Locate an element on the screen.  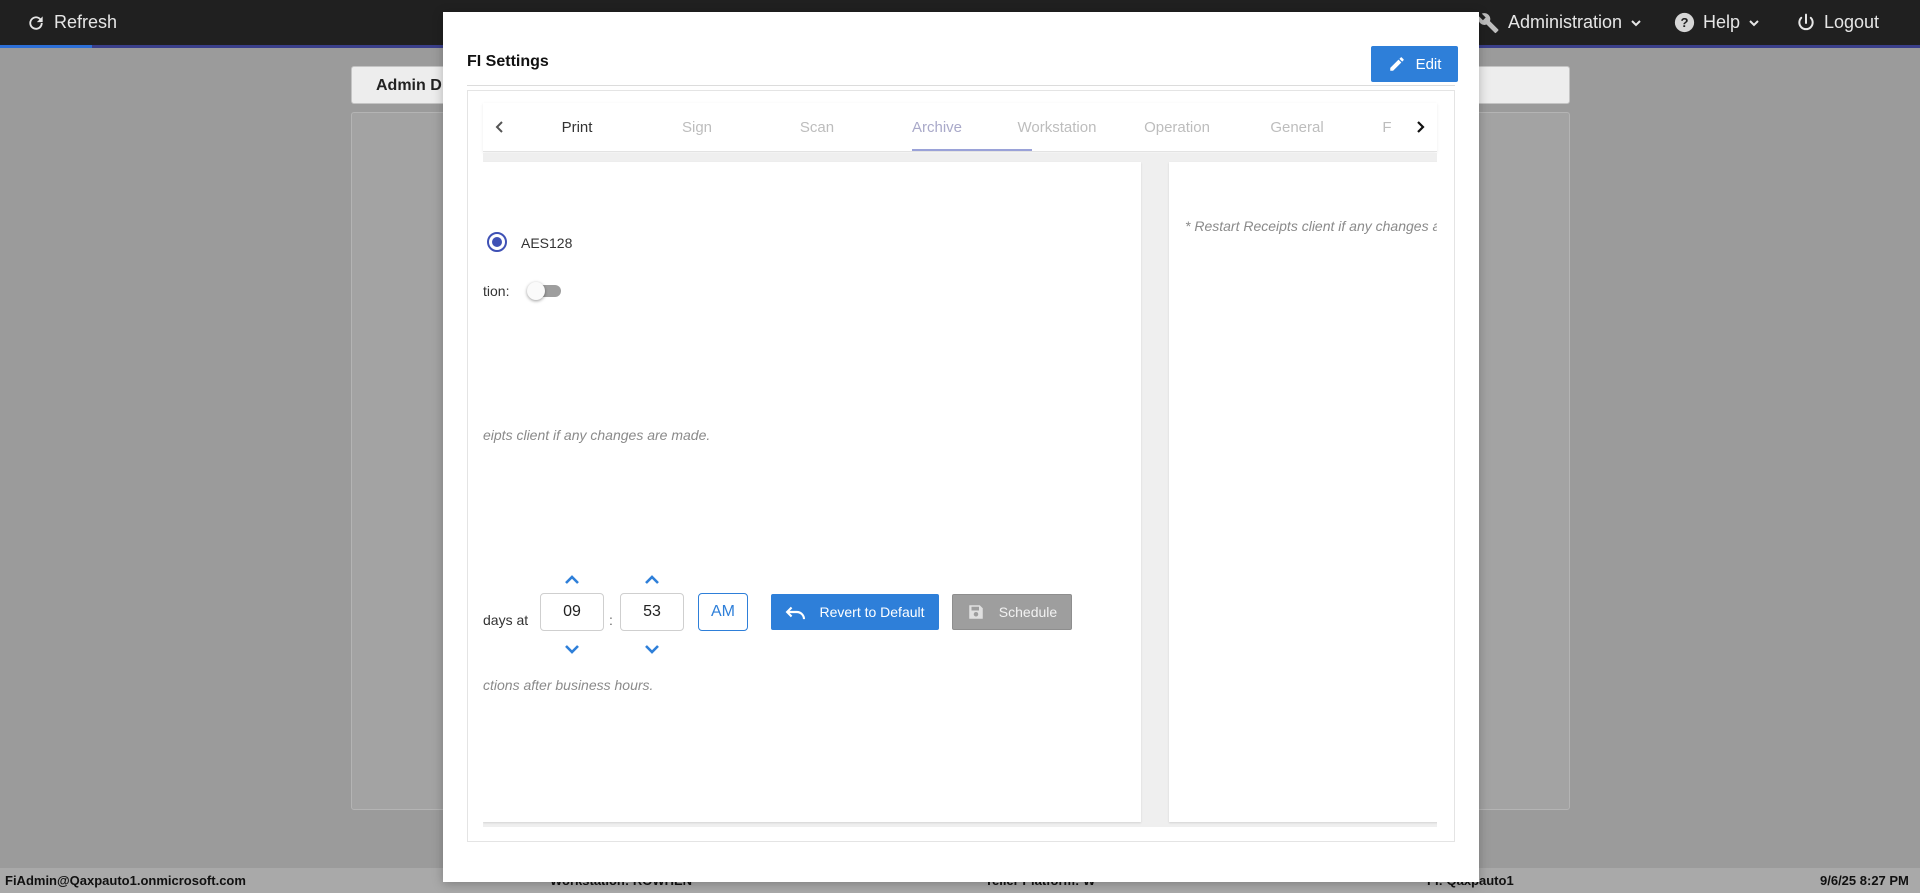
pencil-icon is located at coordinates (1396, 64).